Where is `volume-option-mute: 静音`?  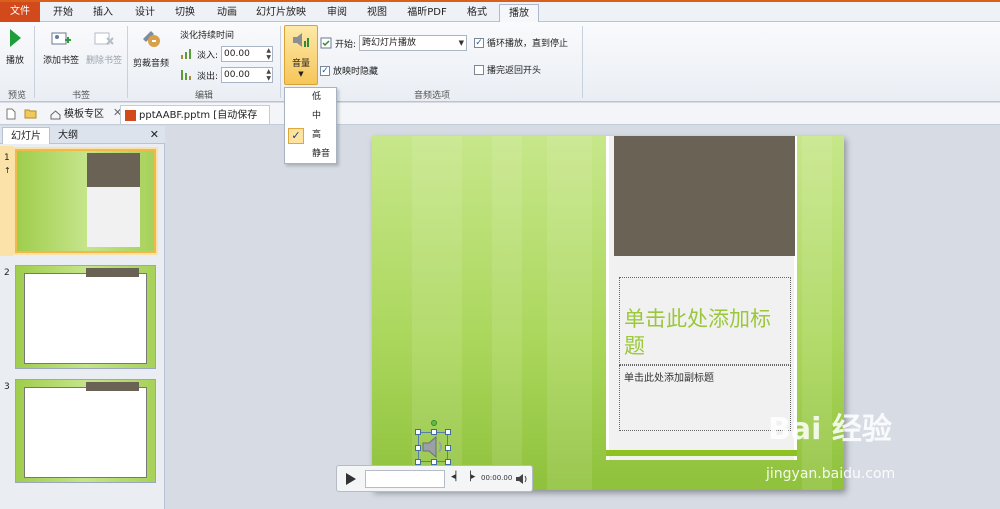
volume-option-mute: 静音 is located at coordinates (310, 154).